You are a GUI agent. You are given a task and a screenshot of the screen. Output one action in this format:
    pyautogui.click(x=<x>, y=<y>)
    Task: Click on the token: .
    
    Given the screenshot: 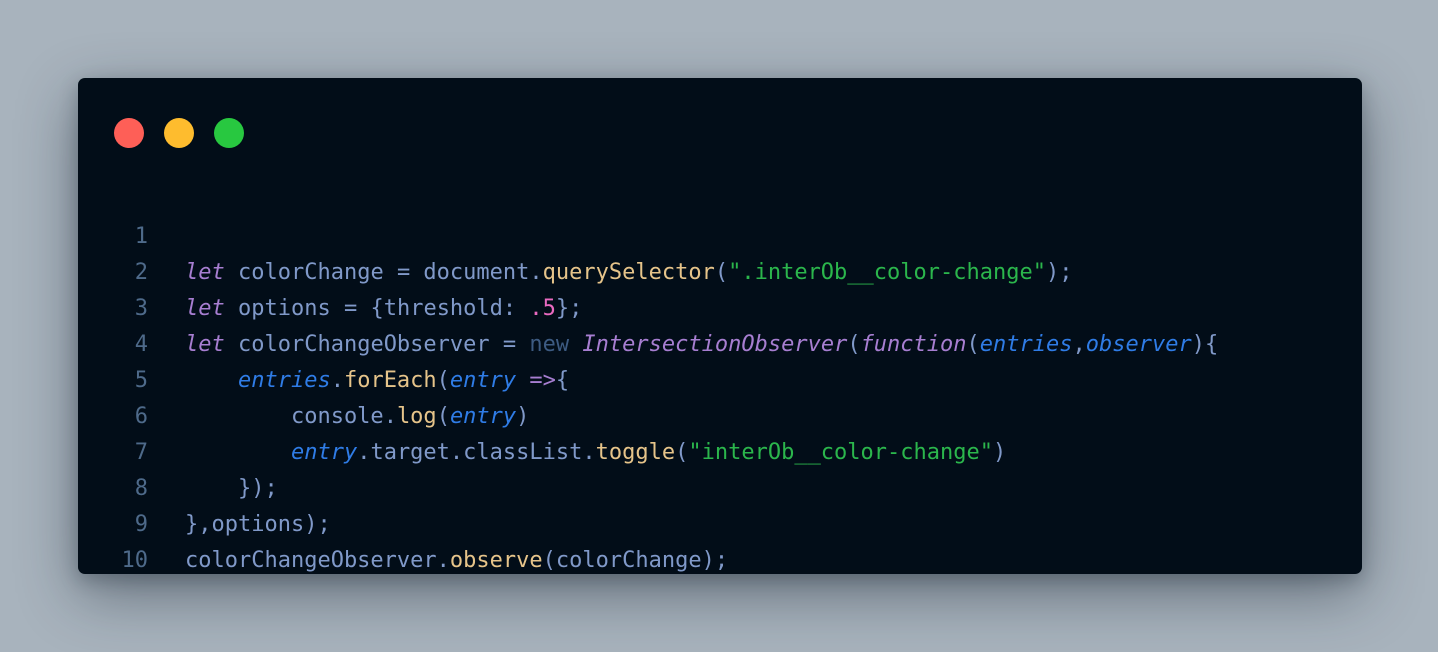 What is the action you would take?
    pyautogui.click(x=443, y=560)
    